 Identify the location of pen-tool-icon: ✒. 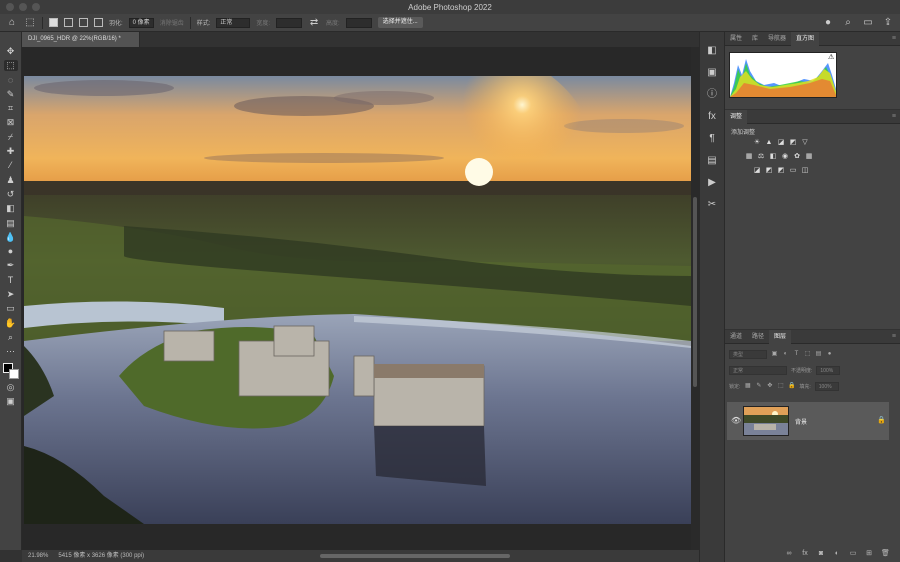
(11, 265).